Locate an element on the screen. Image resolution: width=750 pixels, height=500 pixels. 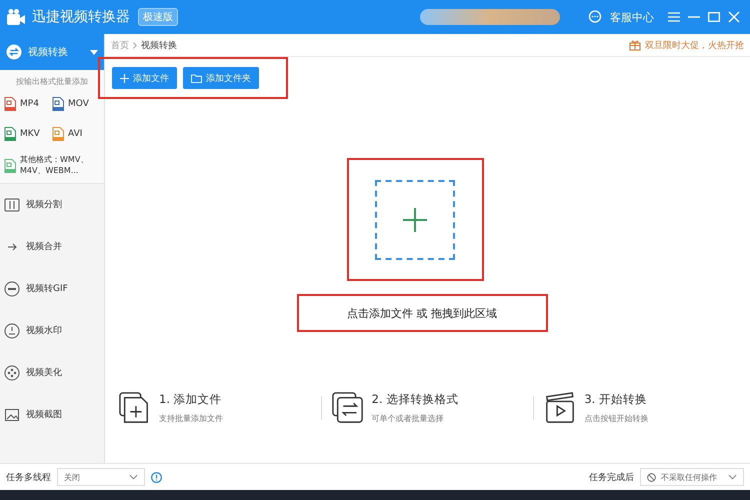
format-option: MKV is located at coordinates (28, 134).